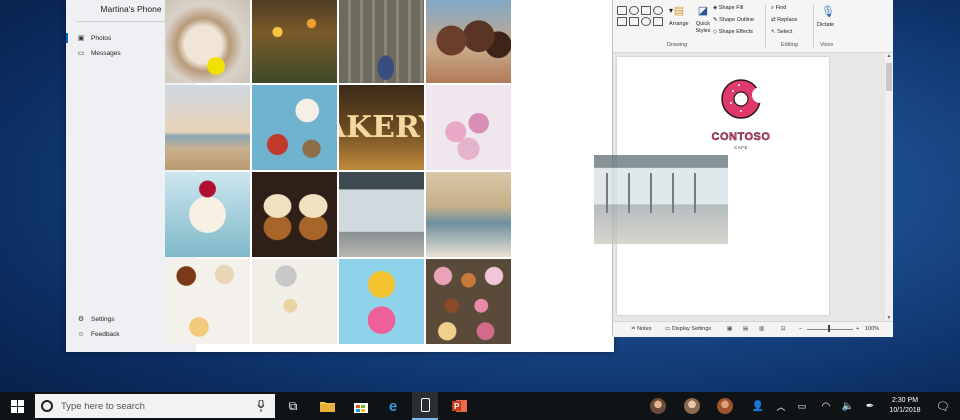 Image resolution: width=960 pixels, height=420 pixels. I want to click on clock: 2:30 PM 10/1/2018, so click(905, 406).